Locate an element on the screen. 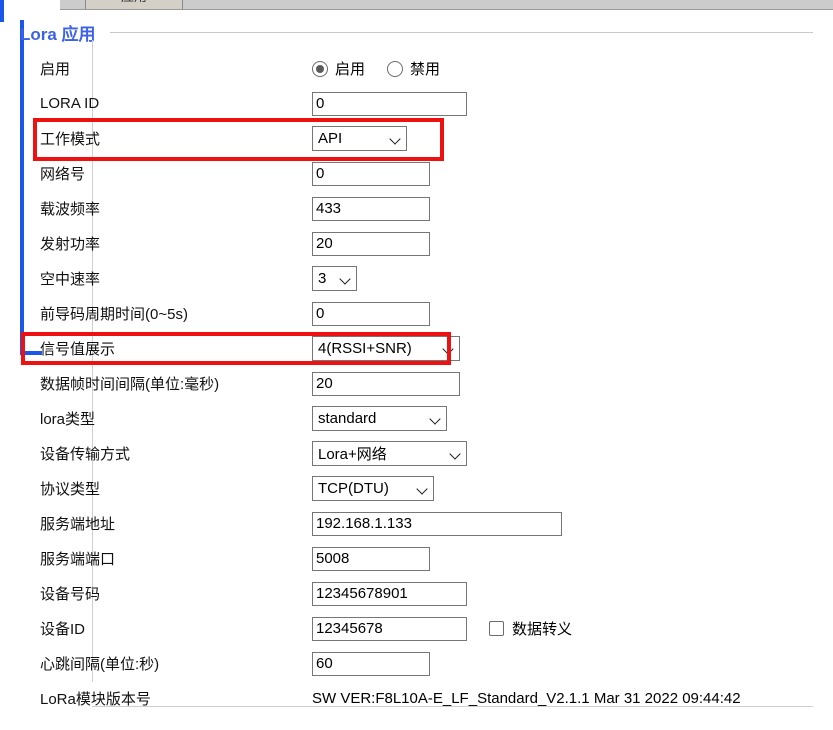 The width and height of the screenshot is (833, 730). label-module-version: LoRa模块版本号 is located at coordinates (95, 699).